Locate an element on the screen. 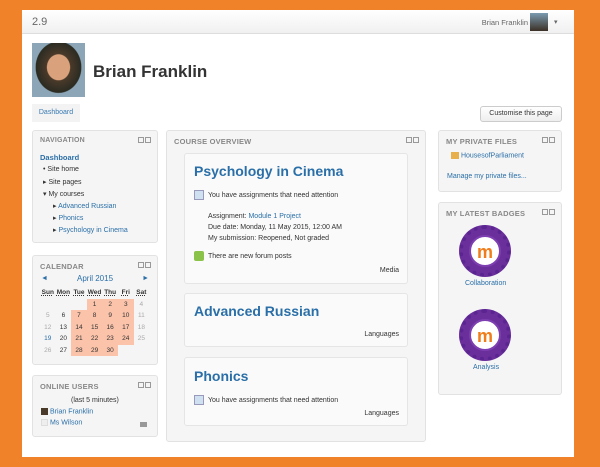 This screenshot has height=467, width=600. calendar-day: 27 is located at coordinates (64, 351).